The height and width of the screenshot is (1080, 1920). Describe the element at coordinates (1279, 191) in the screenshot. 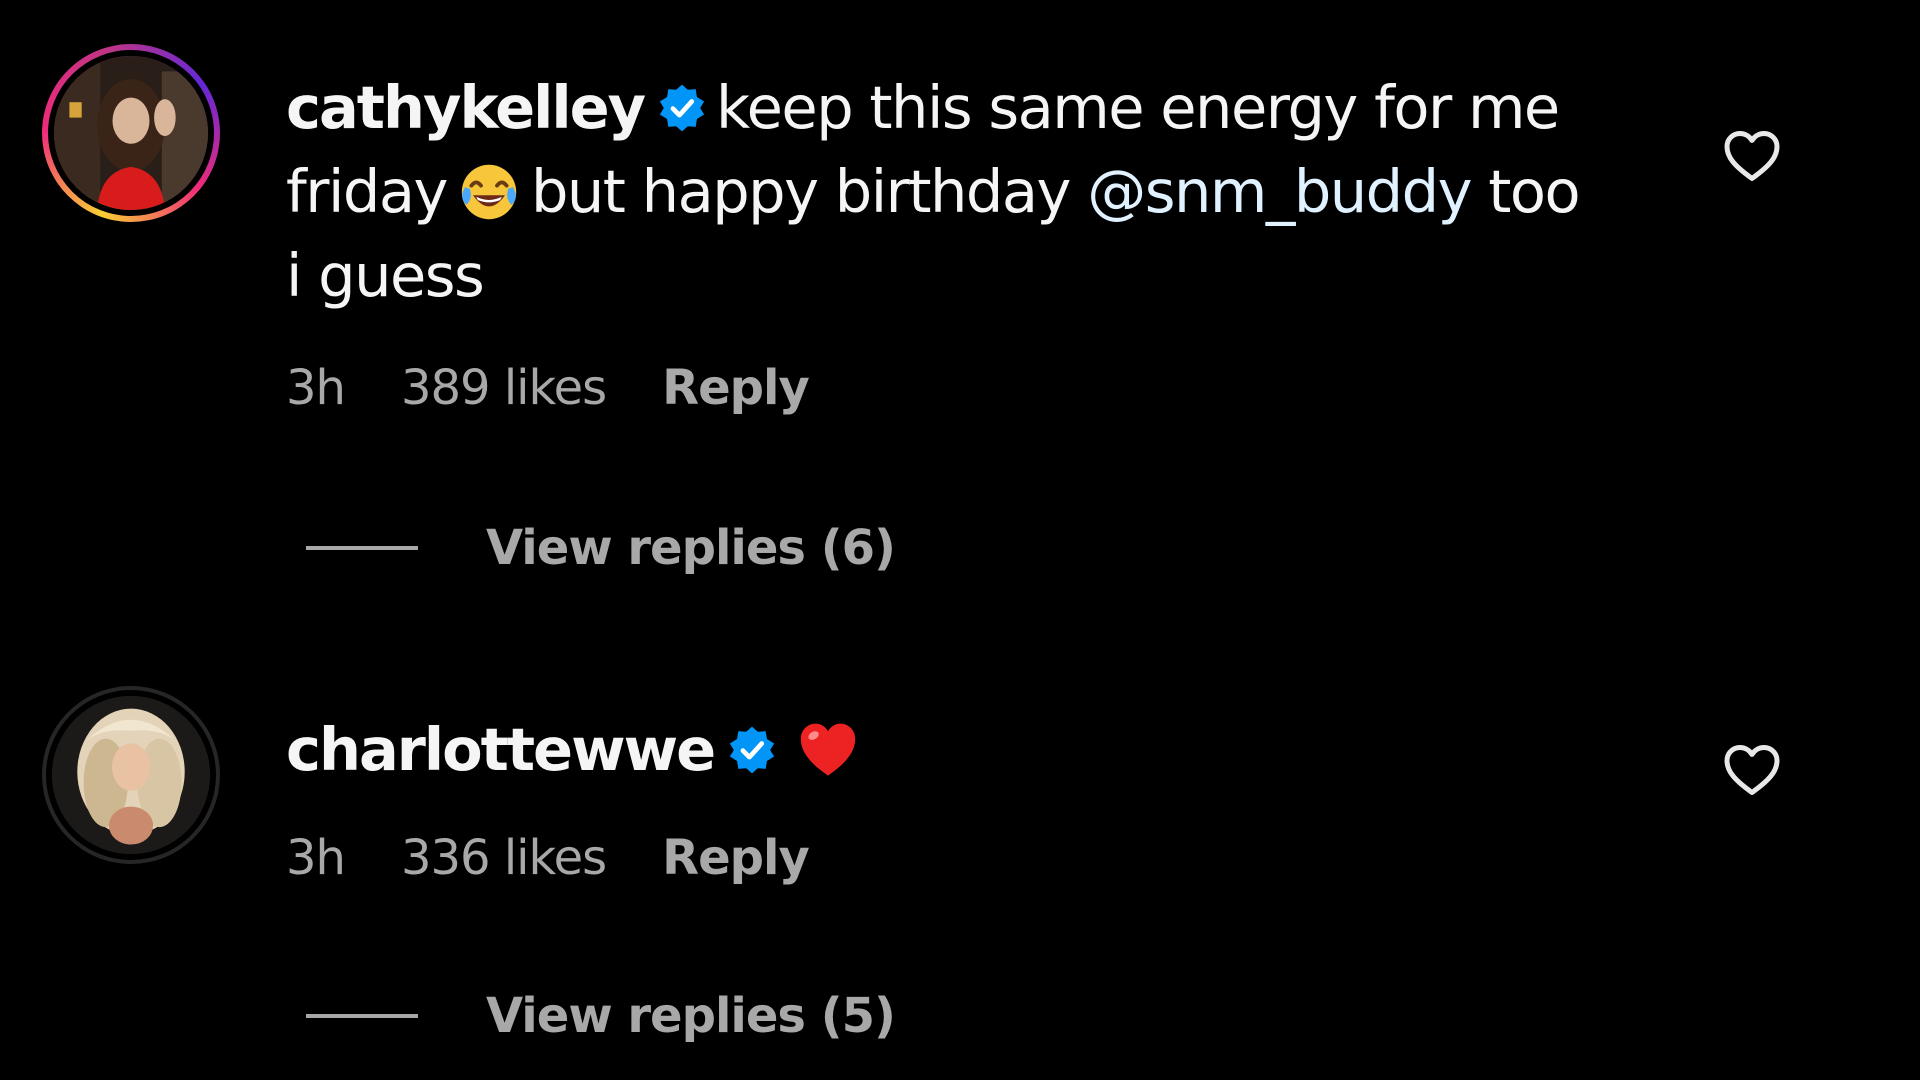

I see `mention-link: @snm_buddy` at that location.